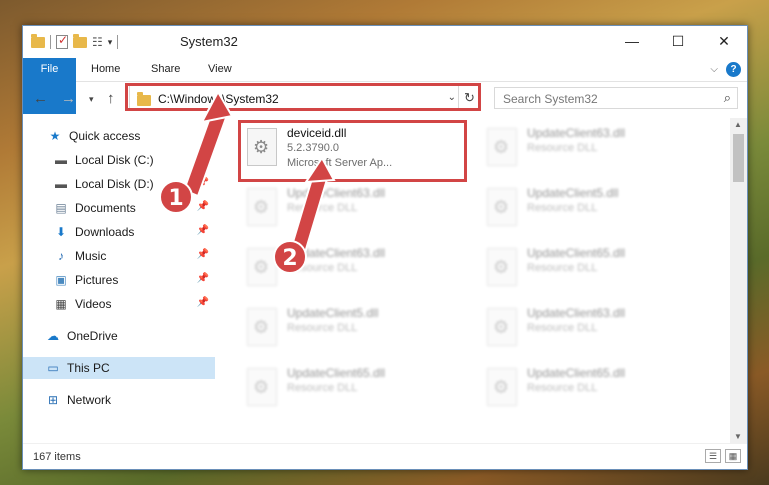 Image resolution: width=769 pixels, height=485 pixels. I want to click on properties-icon, so click(62, 41).